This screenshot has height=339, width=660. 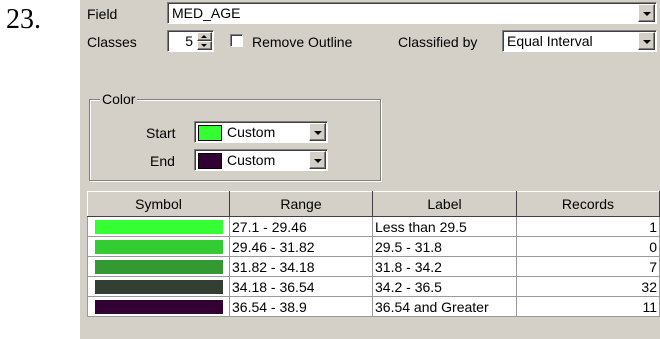 I want to click on end-color-swatch, so click(x=210, y=161).